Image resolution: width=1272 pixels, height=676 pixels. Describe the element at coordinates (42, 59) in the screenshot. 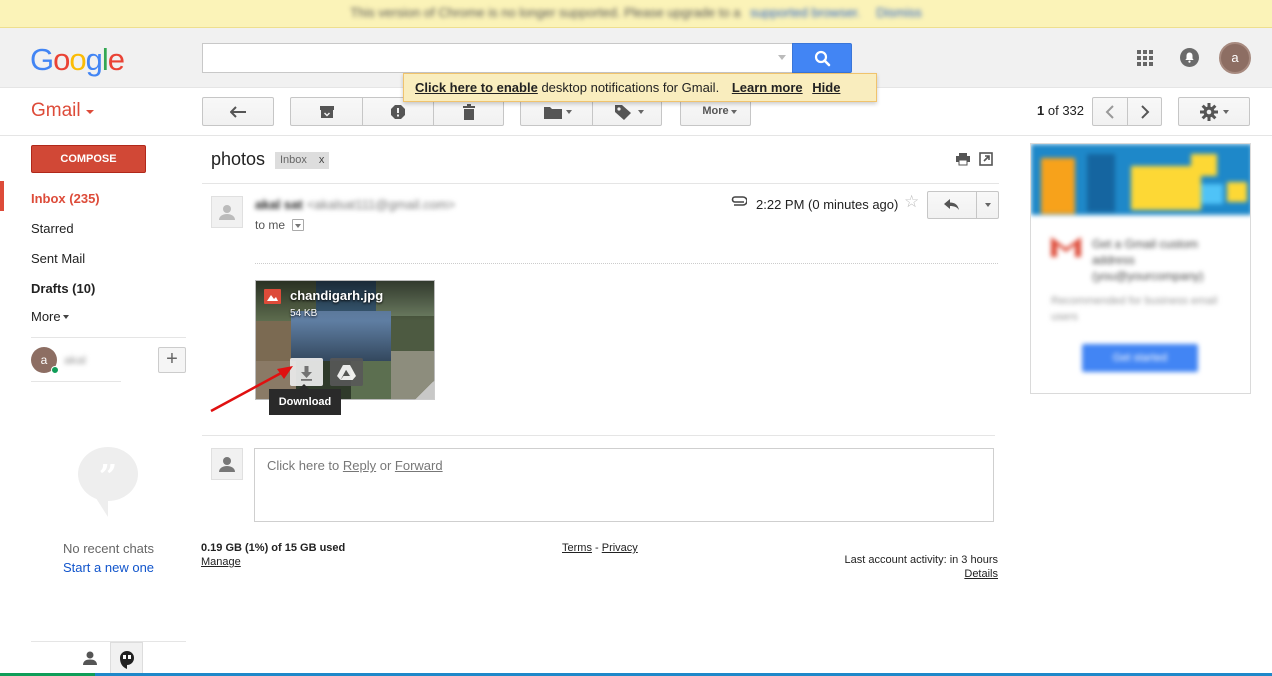

I see `logo-letter: G` at that location.